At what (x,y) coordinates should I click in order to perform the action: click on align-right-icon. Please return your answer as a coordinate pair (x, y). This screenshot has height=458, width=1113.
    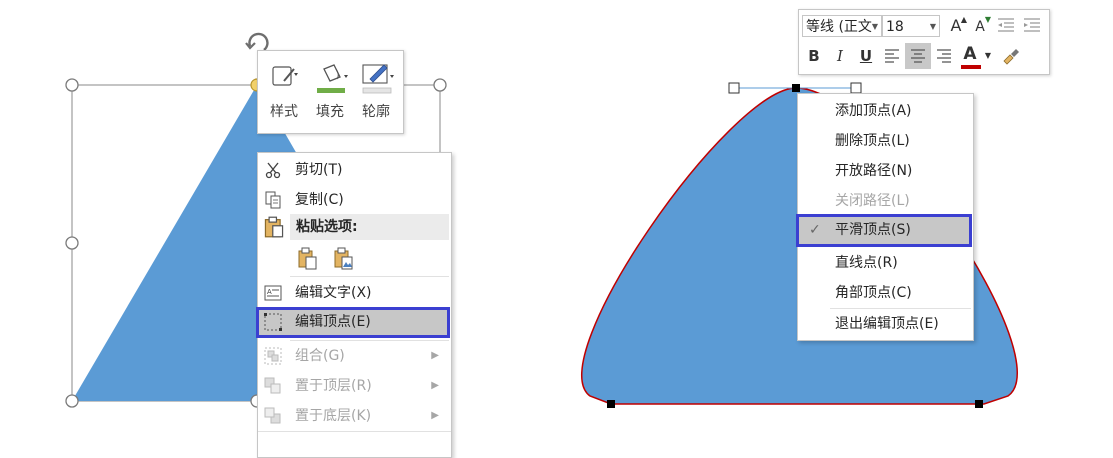
    Looking at the image, I should click on (944, 56).